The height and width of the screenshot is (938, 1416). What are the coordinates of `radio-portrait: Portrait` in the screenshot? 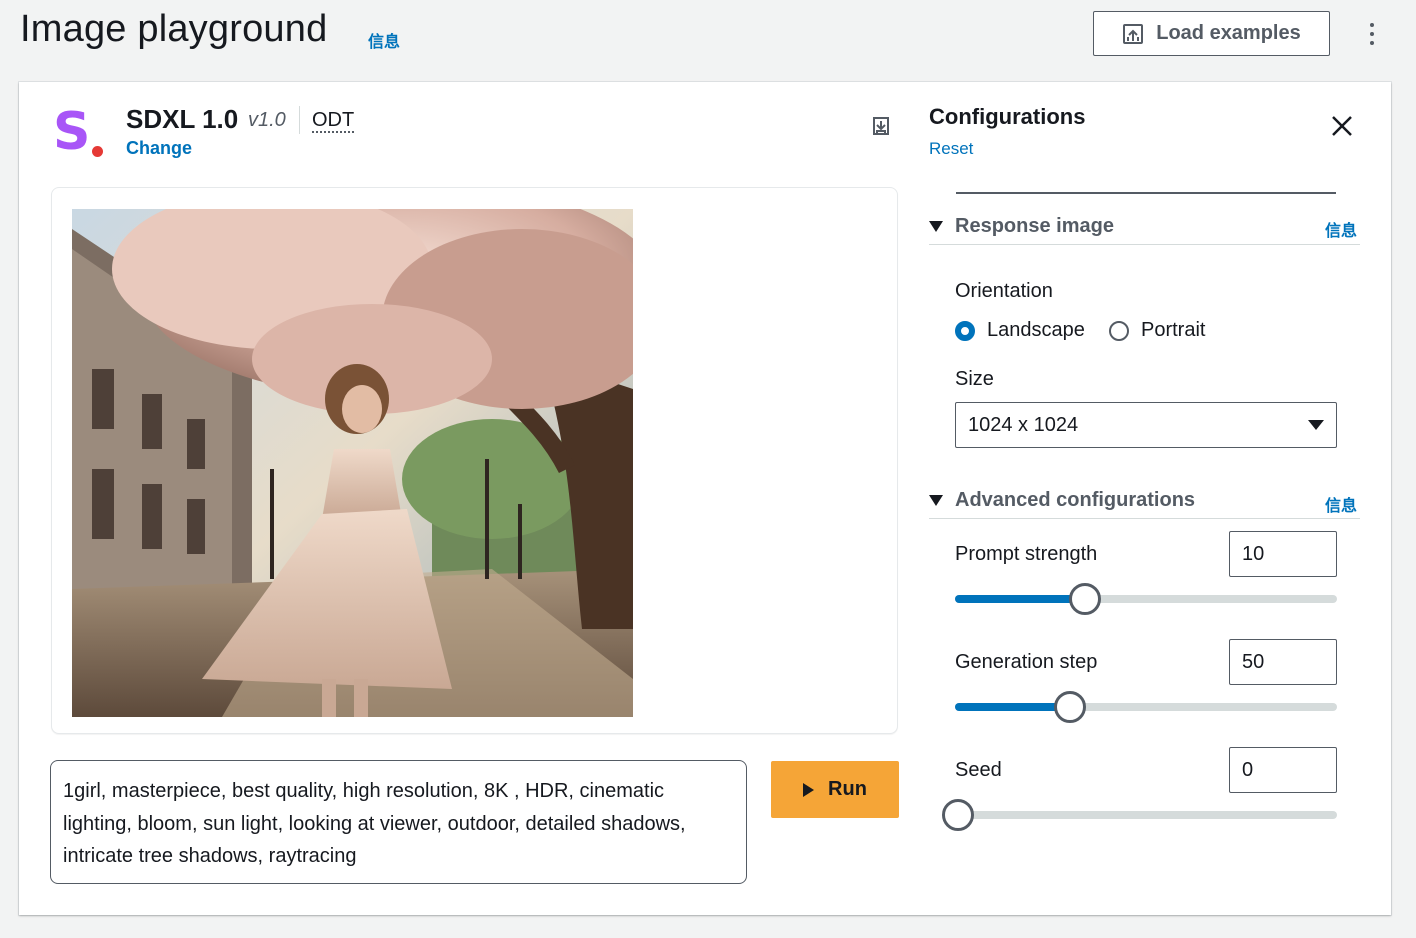 It's located at (1157, 330).